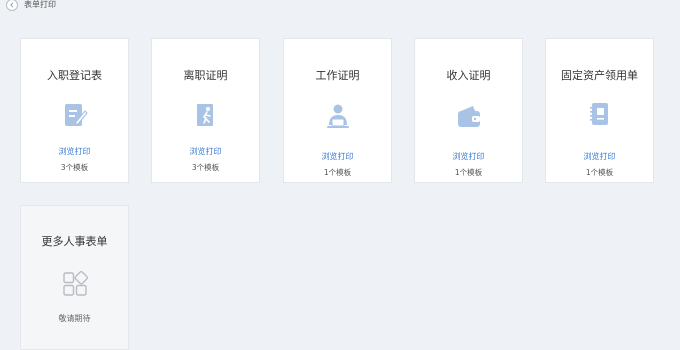 This screenshot has width=680, height=350. What do you see at coordinates (75, 283) in the screenshot?
I see `grid-apps-icon` at bounding box center [75, 283].